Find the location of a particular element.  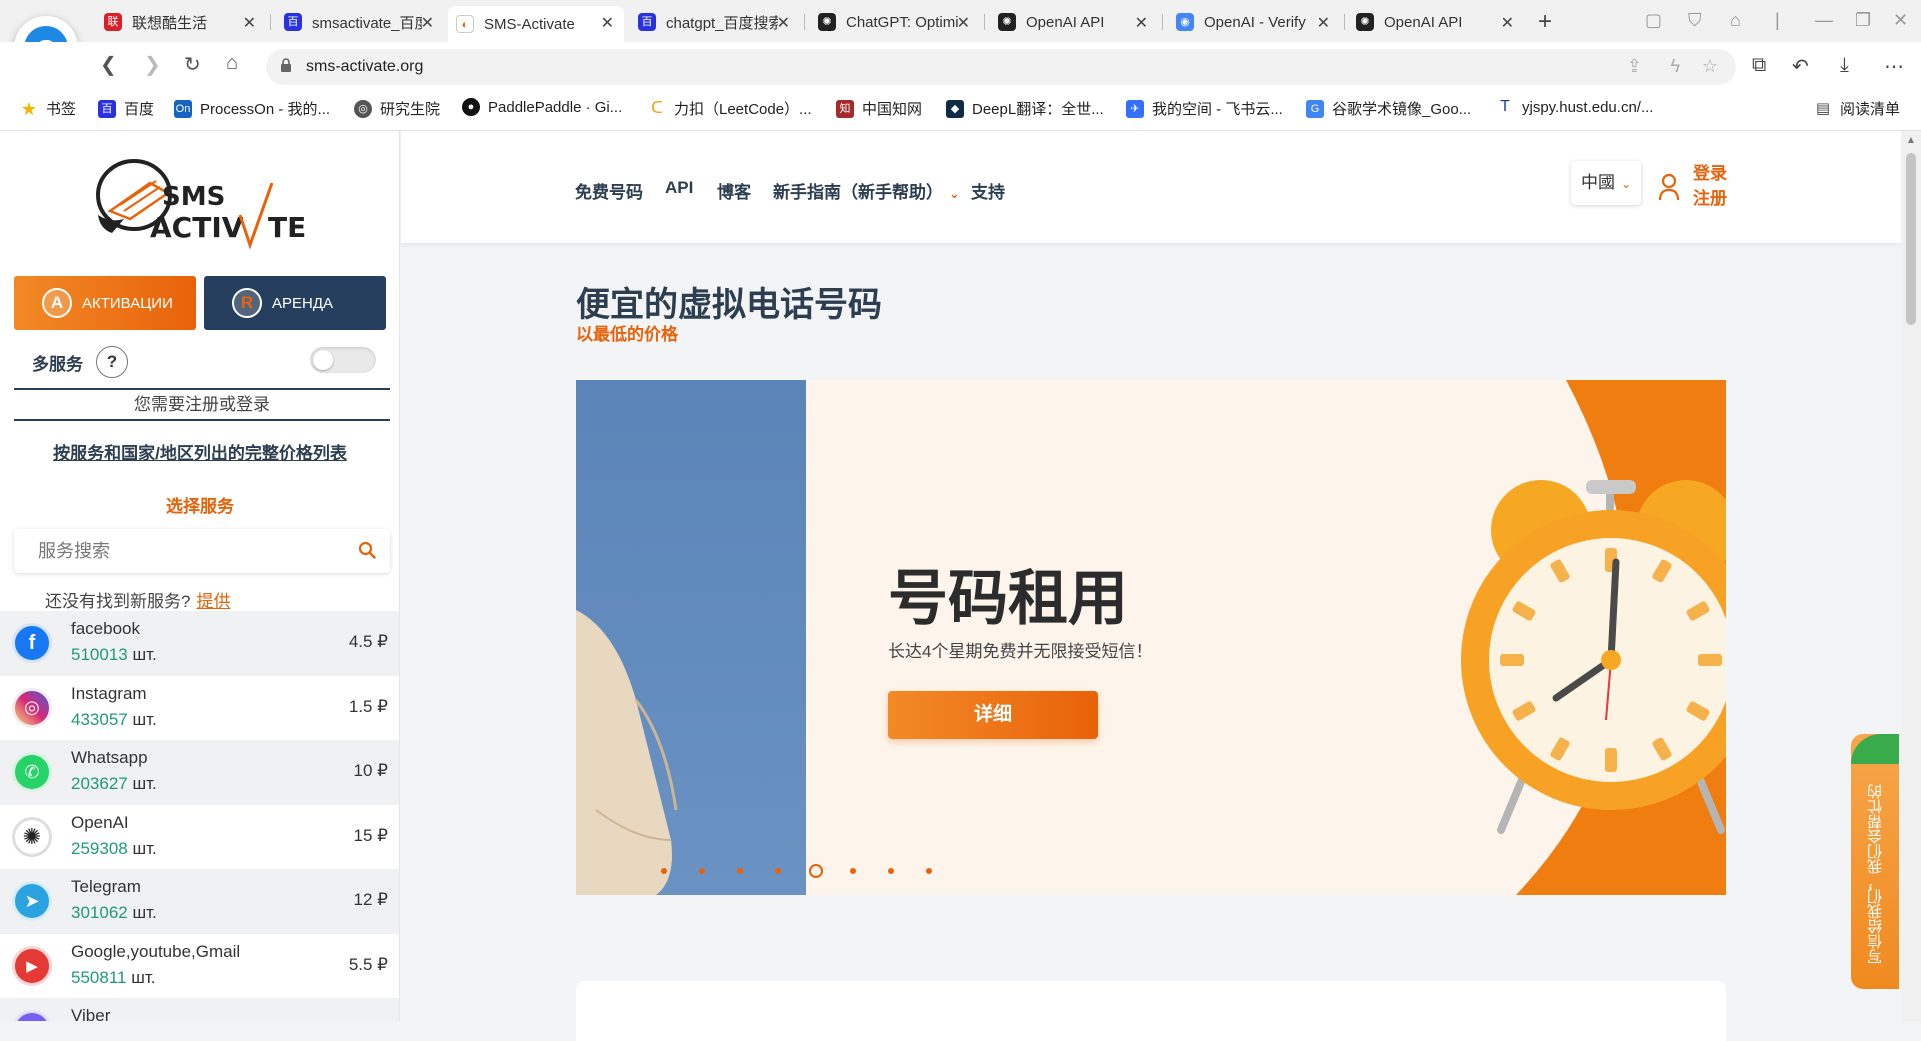

page-subtitle: 以最低的价格 is located at coordinates (627, 334).